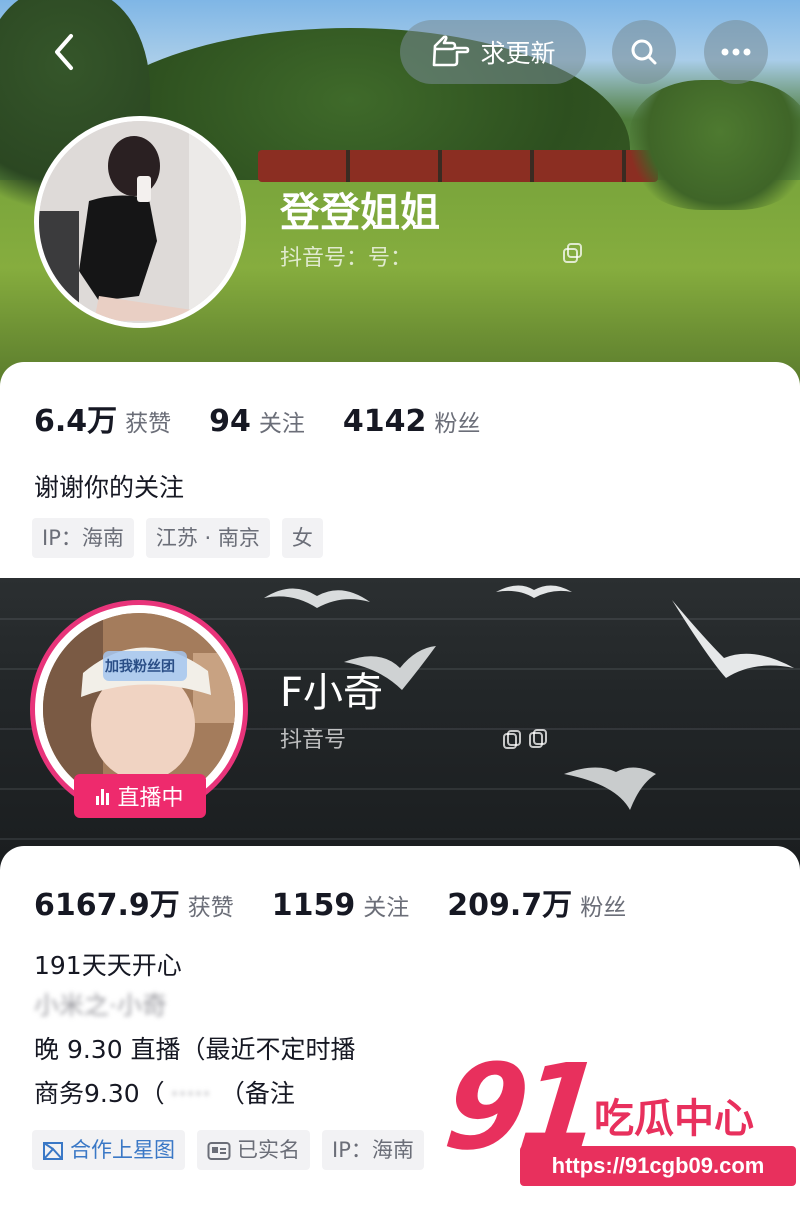 The height and width of the screenshot is (1208, 800). I want to click on live-bars-icon, so click(103, 796).